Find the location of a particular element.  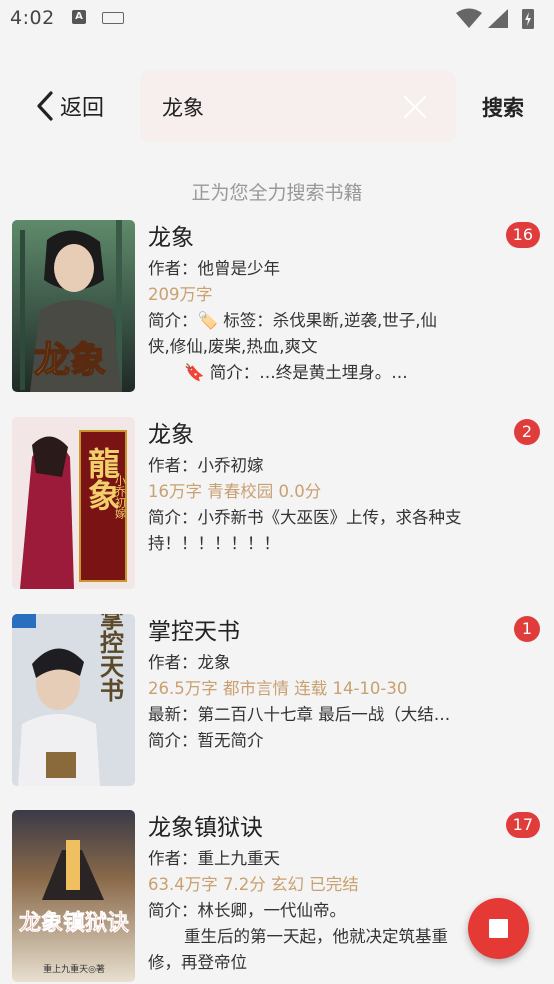

book-cover: 掌控天书 is located at coordinates (73, 700).